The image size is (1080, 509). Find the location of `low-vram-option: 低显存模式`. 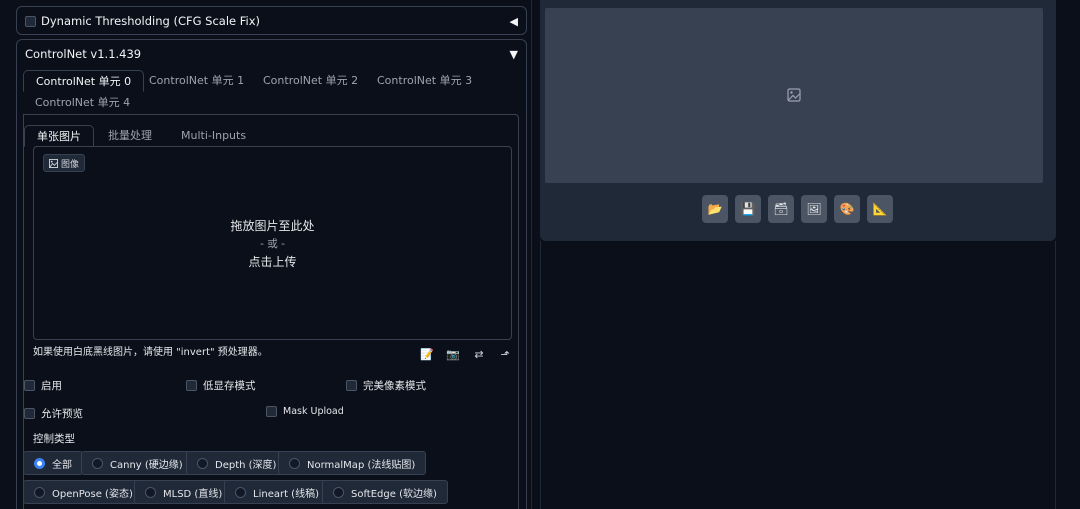

low-vram-option: 低显存模式 is located at coordinates (221, 385).